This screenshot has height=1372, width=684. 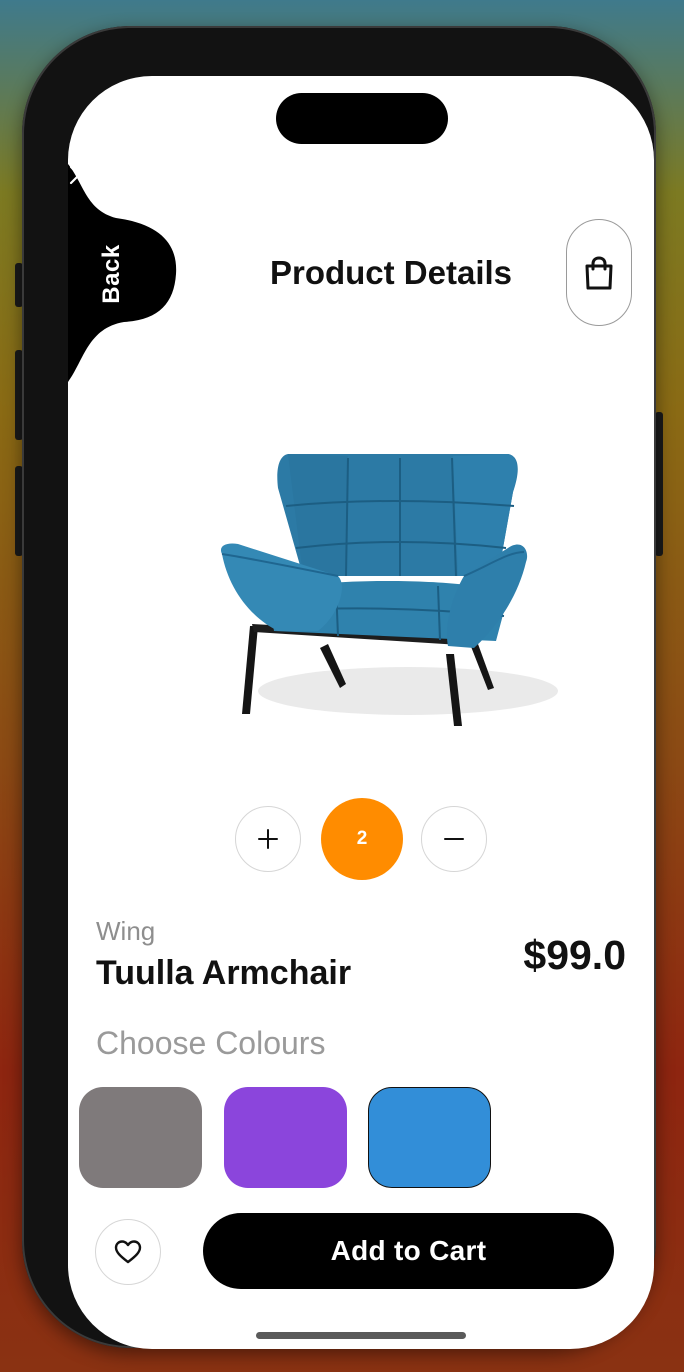 I want to click on decrease-quantity-button, so click(x=454, y=839).